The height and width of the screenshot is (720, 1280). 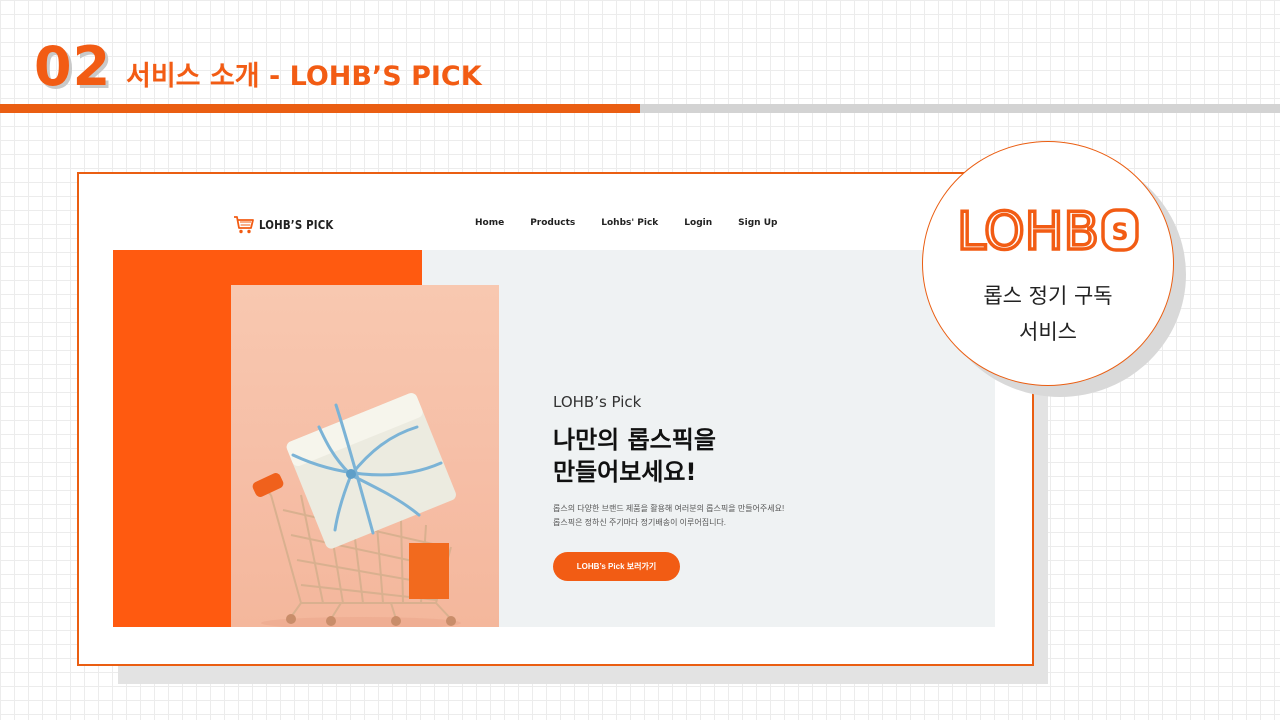 I want to click on lohbs-logo: LOHB S, so click(x=1048, y=229).